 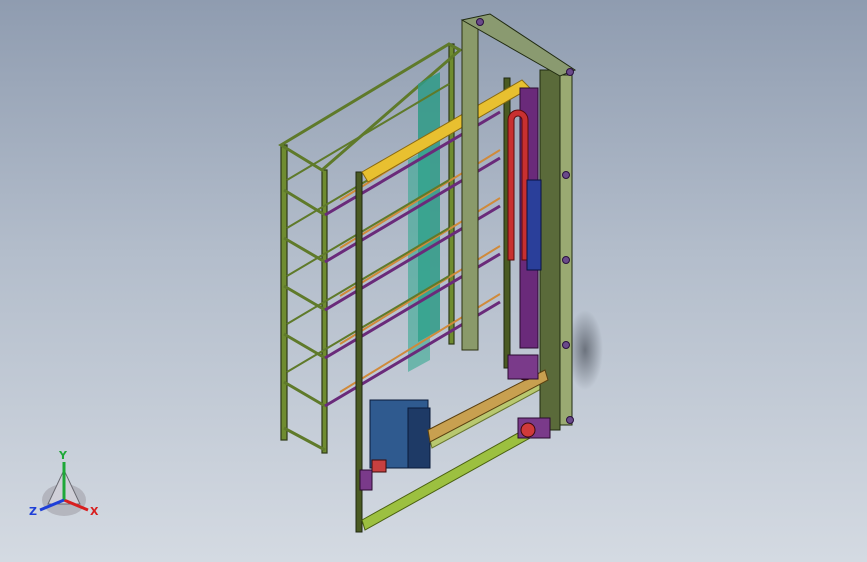 What do you see at coordinates (419, 438) in the screenshot?
I see `transfer-box-face` at bounding box center [419, 438].